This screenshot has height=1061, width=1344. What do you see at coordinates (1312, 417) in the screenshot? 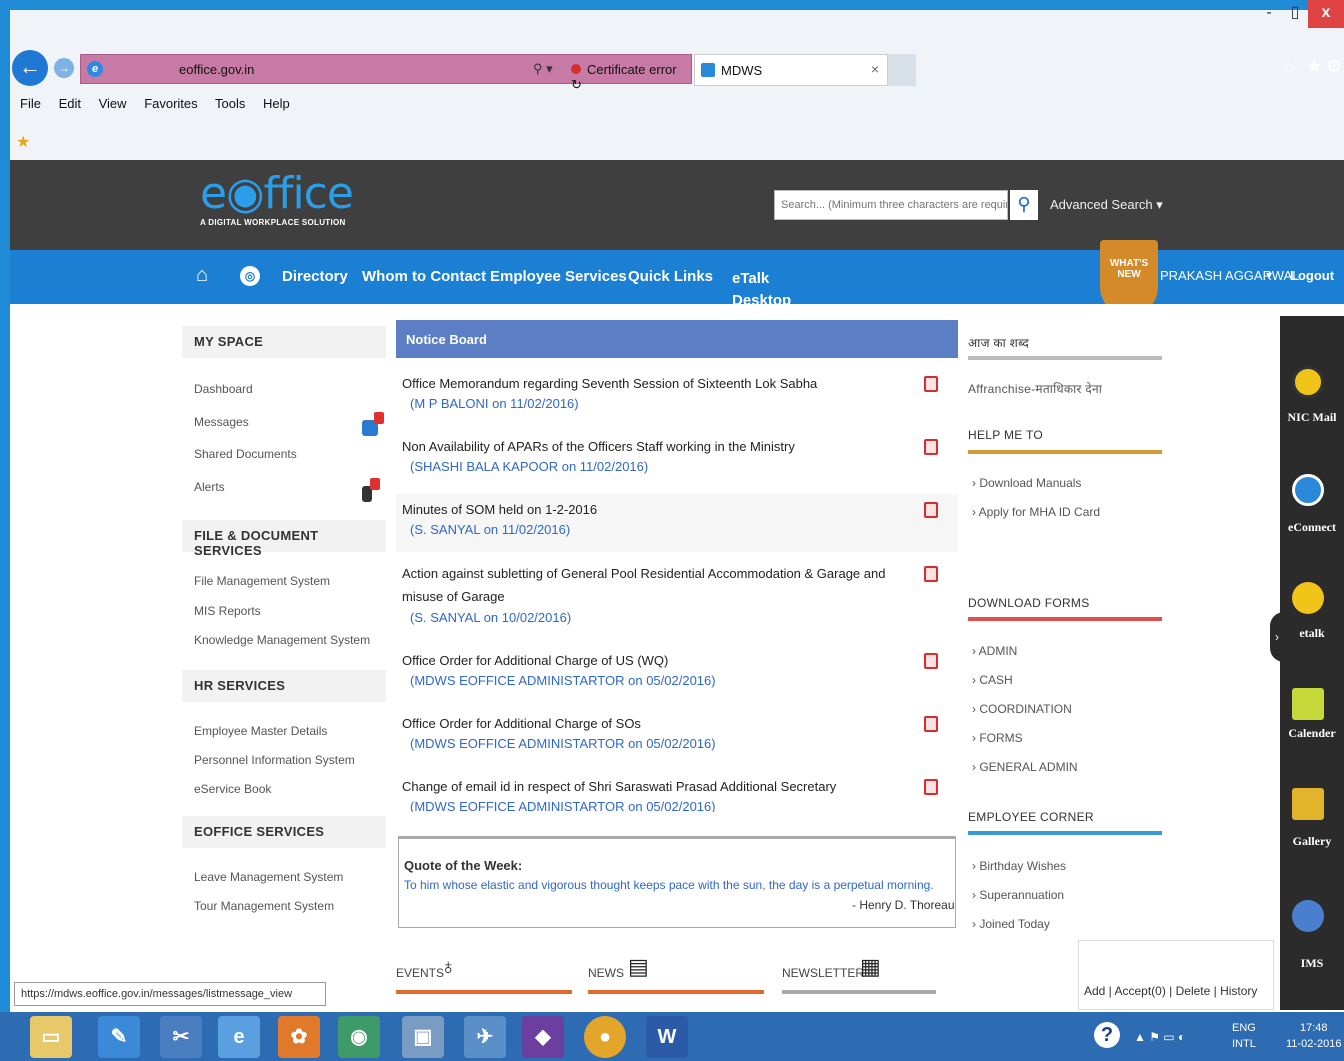
I see `dock-nic-mail: NIC Mail` at bounding box center [1312, 417].